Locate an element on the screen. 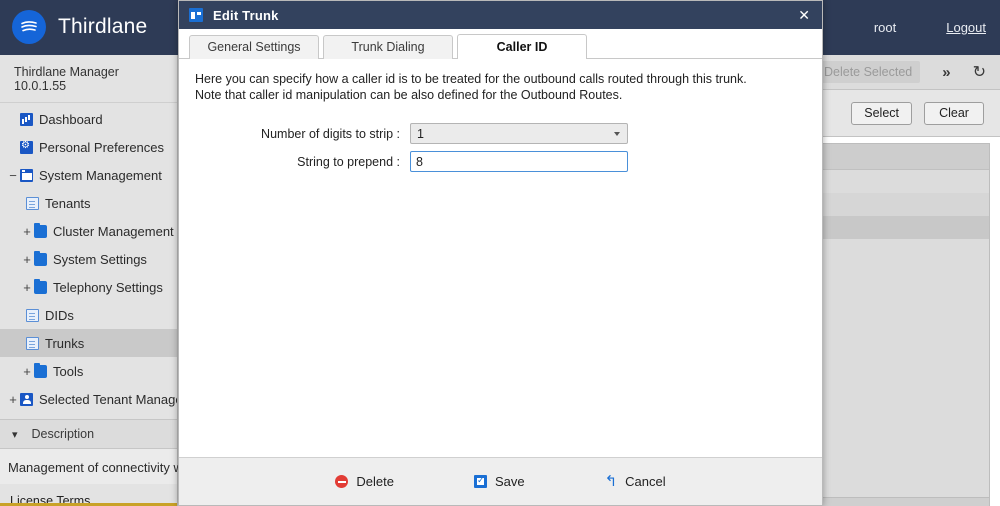  brand: Thirdlane is located at coordinates (79, 27).